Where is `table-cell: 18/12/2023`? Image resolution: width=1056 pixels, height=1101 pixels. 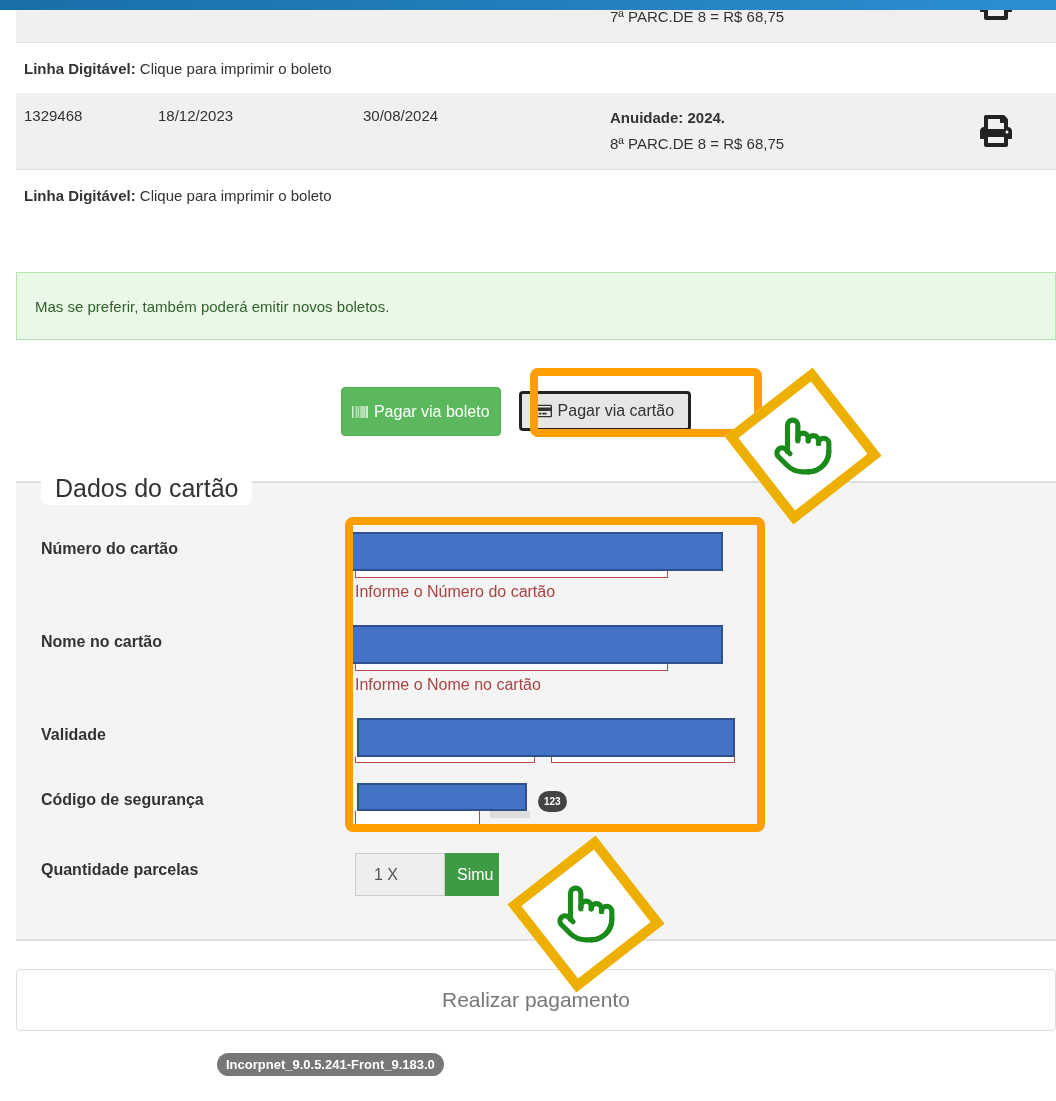
table-cell: 18/12/2023 is located at coordinates (196, 115).